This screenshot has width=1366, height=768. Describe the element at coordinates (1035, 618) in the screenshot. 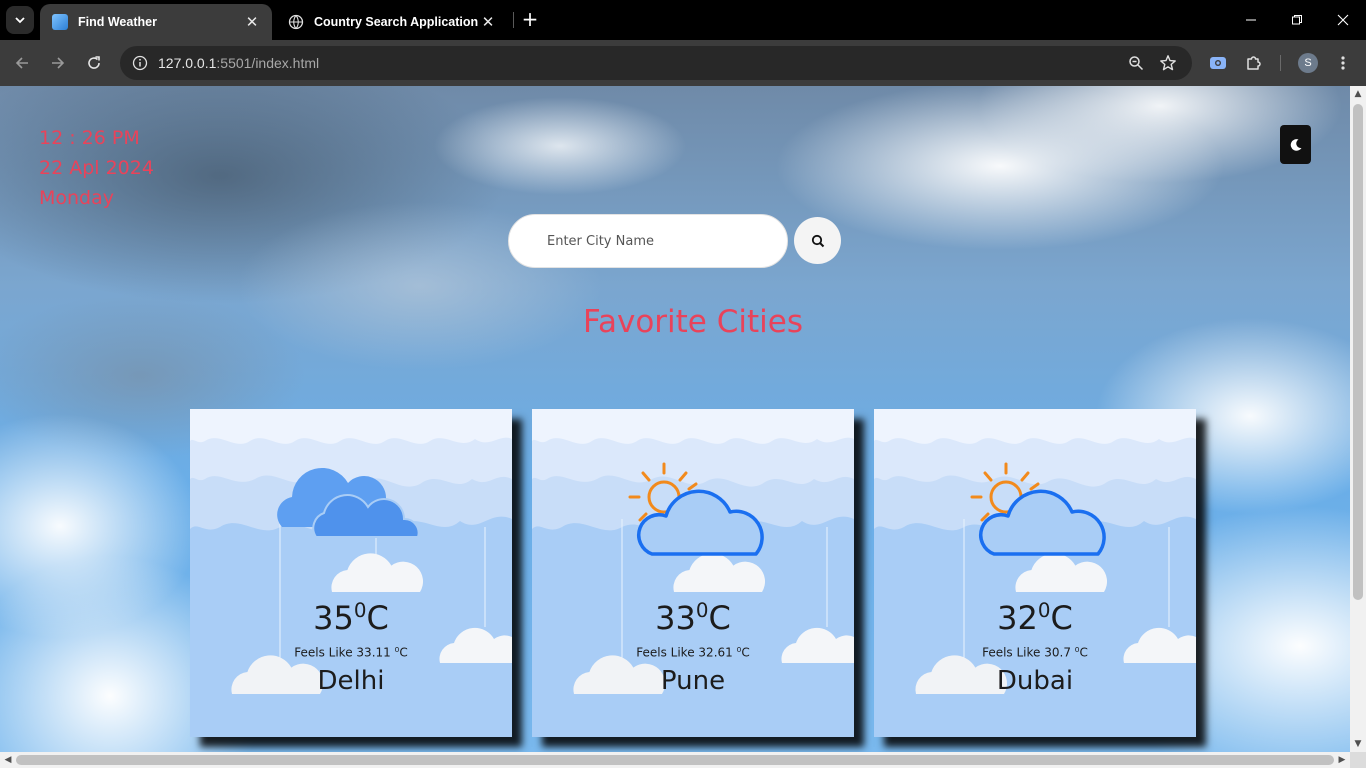

I see `city-temperature: 320C` at that location.